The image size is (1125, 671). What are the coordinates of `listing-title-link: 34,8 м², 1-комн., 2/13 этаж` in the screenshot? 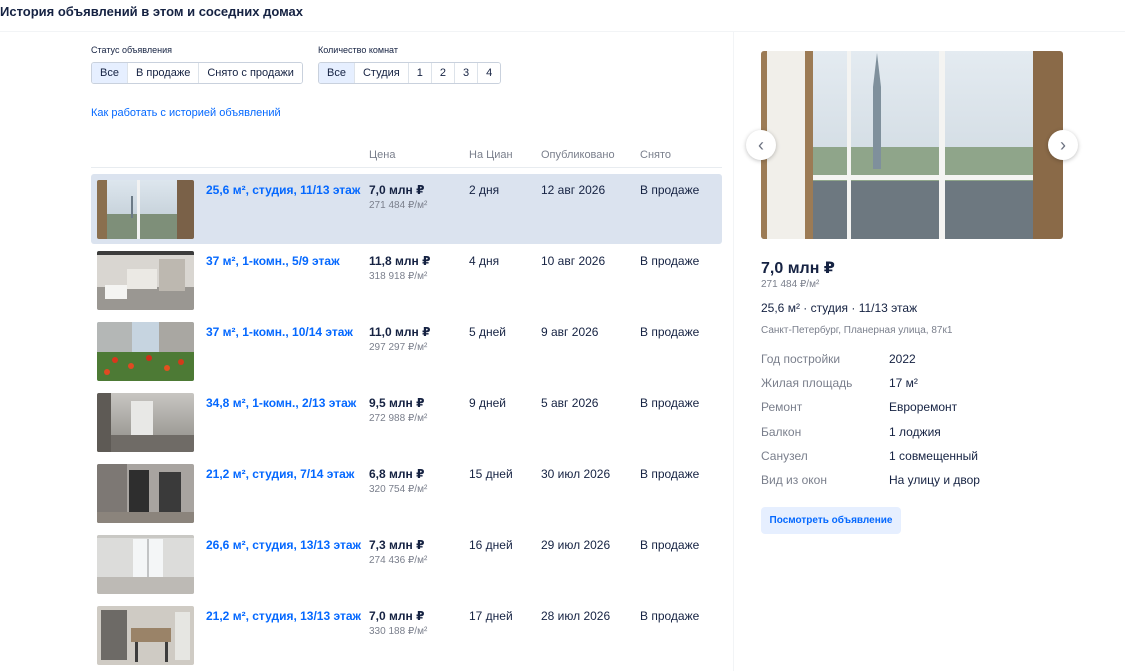 It's located at (281, 403).